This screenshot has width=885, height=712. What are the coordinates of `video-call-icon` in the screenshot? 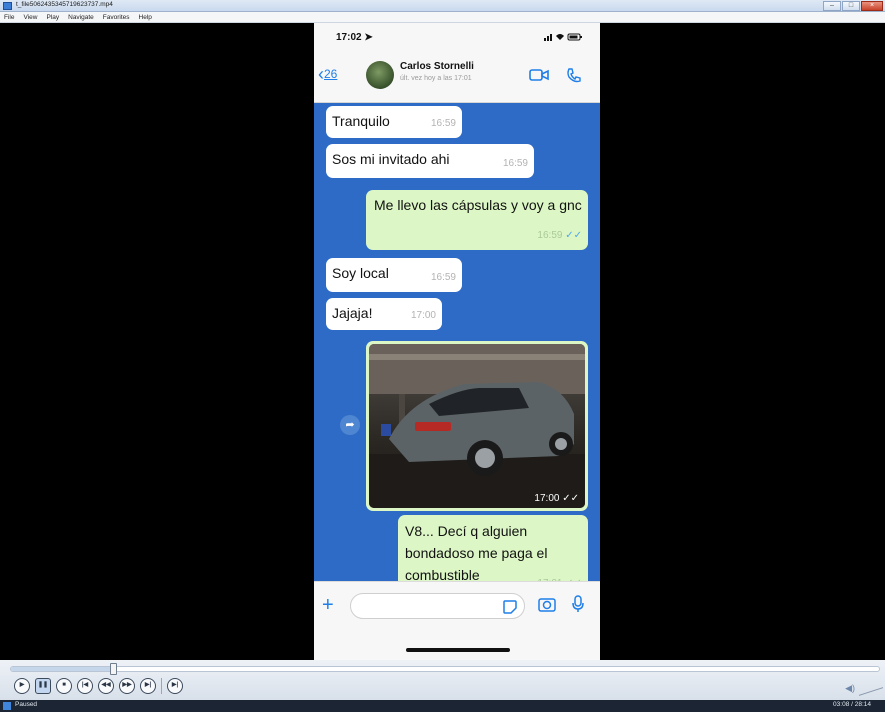 It's located at (539, 75).